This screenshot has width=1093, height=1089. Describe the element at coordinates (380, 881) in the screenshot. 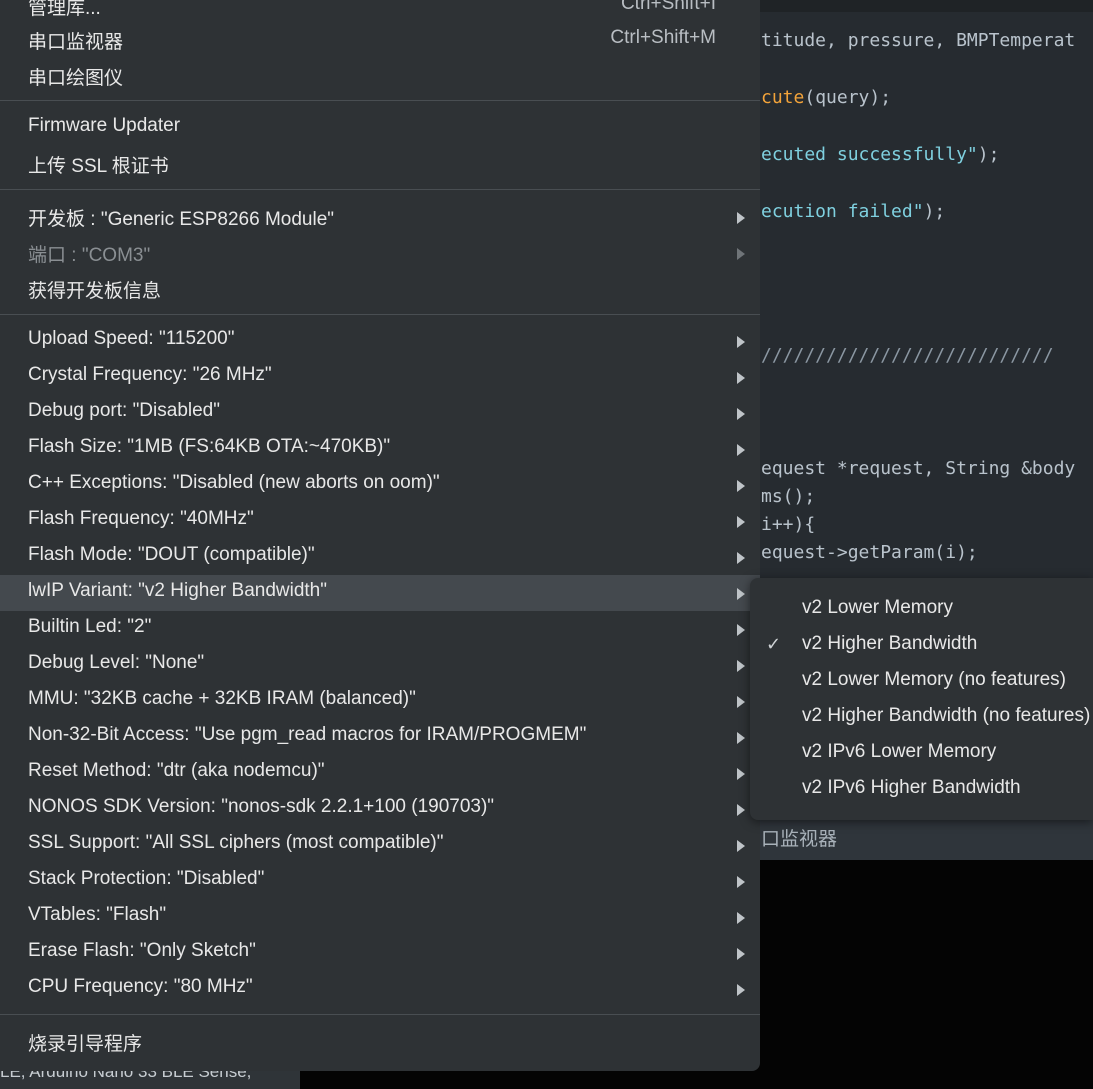

I see `menu-item-stack-protection: Stack Protection: "Disabled"` at that location.